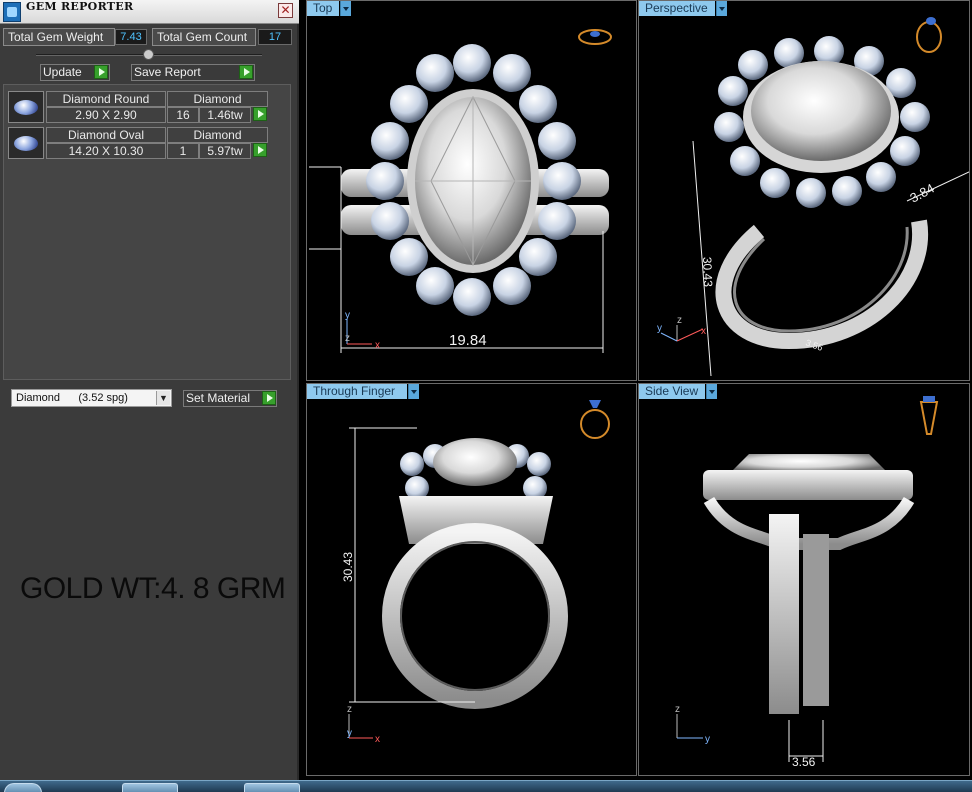  Describe the element at coordinates (218, 398) in the screenshot. I see `set-material-button-label: Set Material` at that location.